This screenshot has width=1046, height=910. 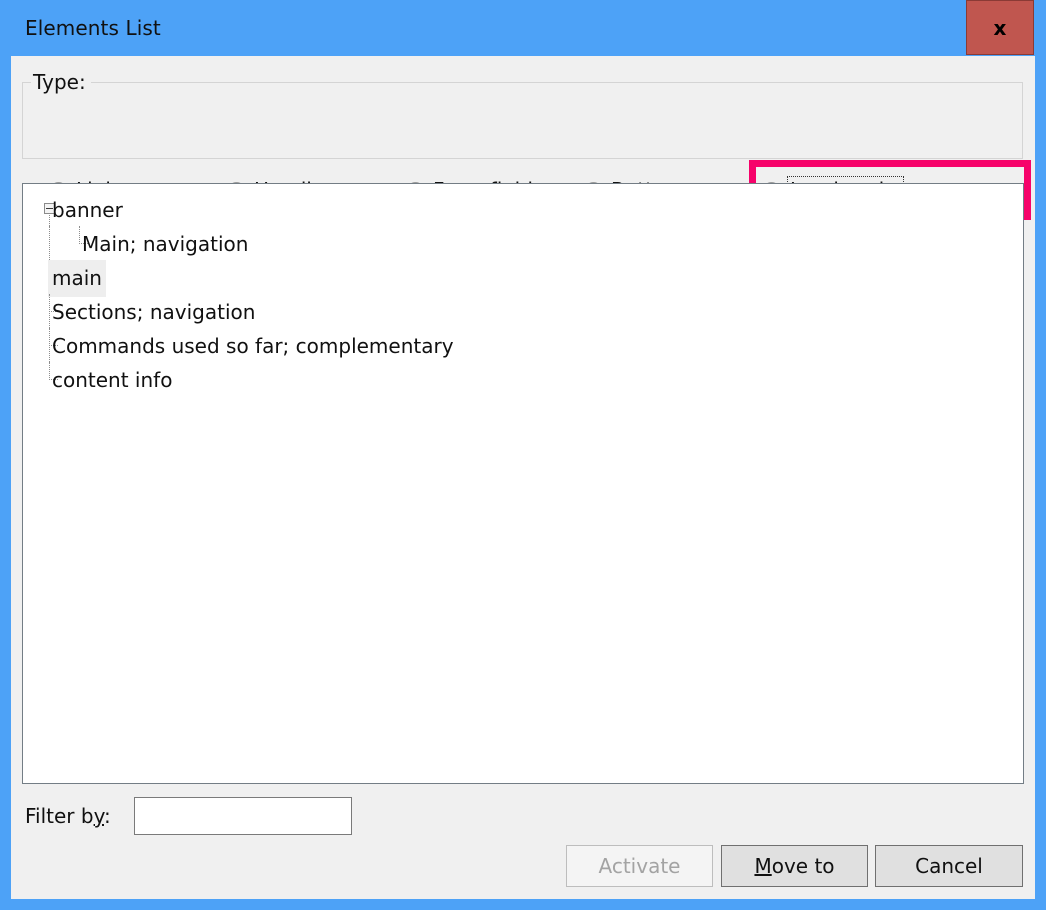 I want to click on tree-item-label: Sections; navigation, so click(x=154, y=312).